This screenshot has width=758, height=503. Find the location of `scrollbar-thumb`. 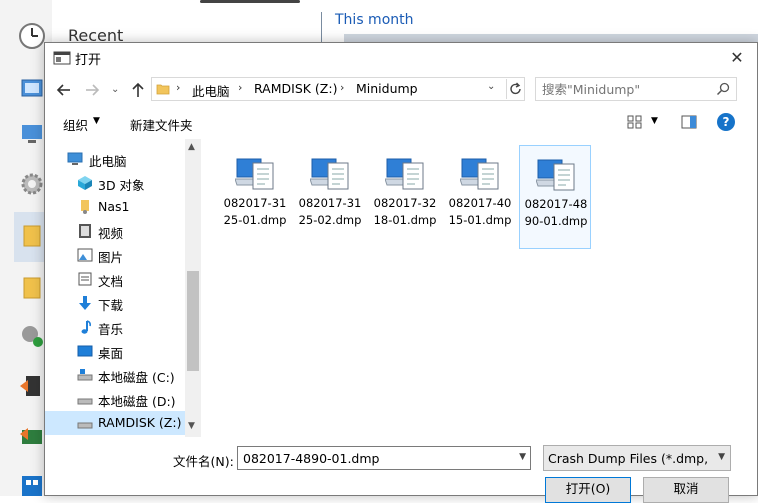

scrollbar-thumb is located at coordinates (193, 321).